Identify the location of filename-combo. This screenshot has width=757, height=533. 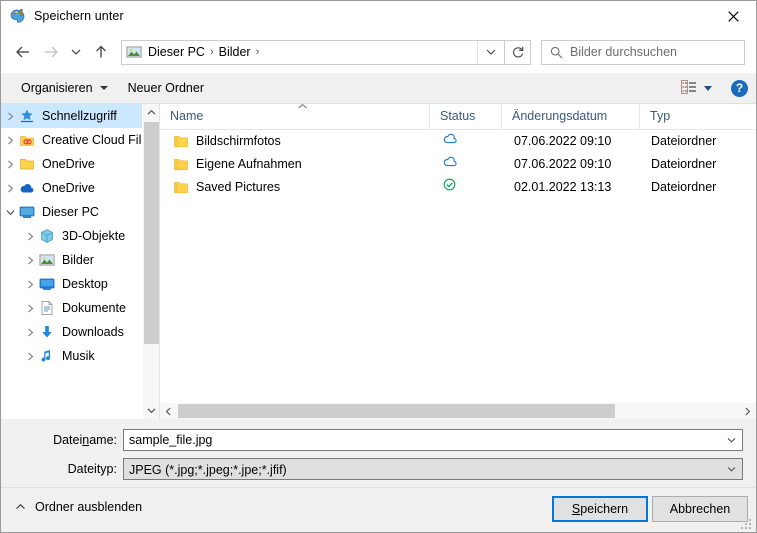
(433, 440).